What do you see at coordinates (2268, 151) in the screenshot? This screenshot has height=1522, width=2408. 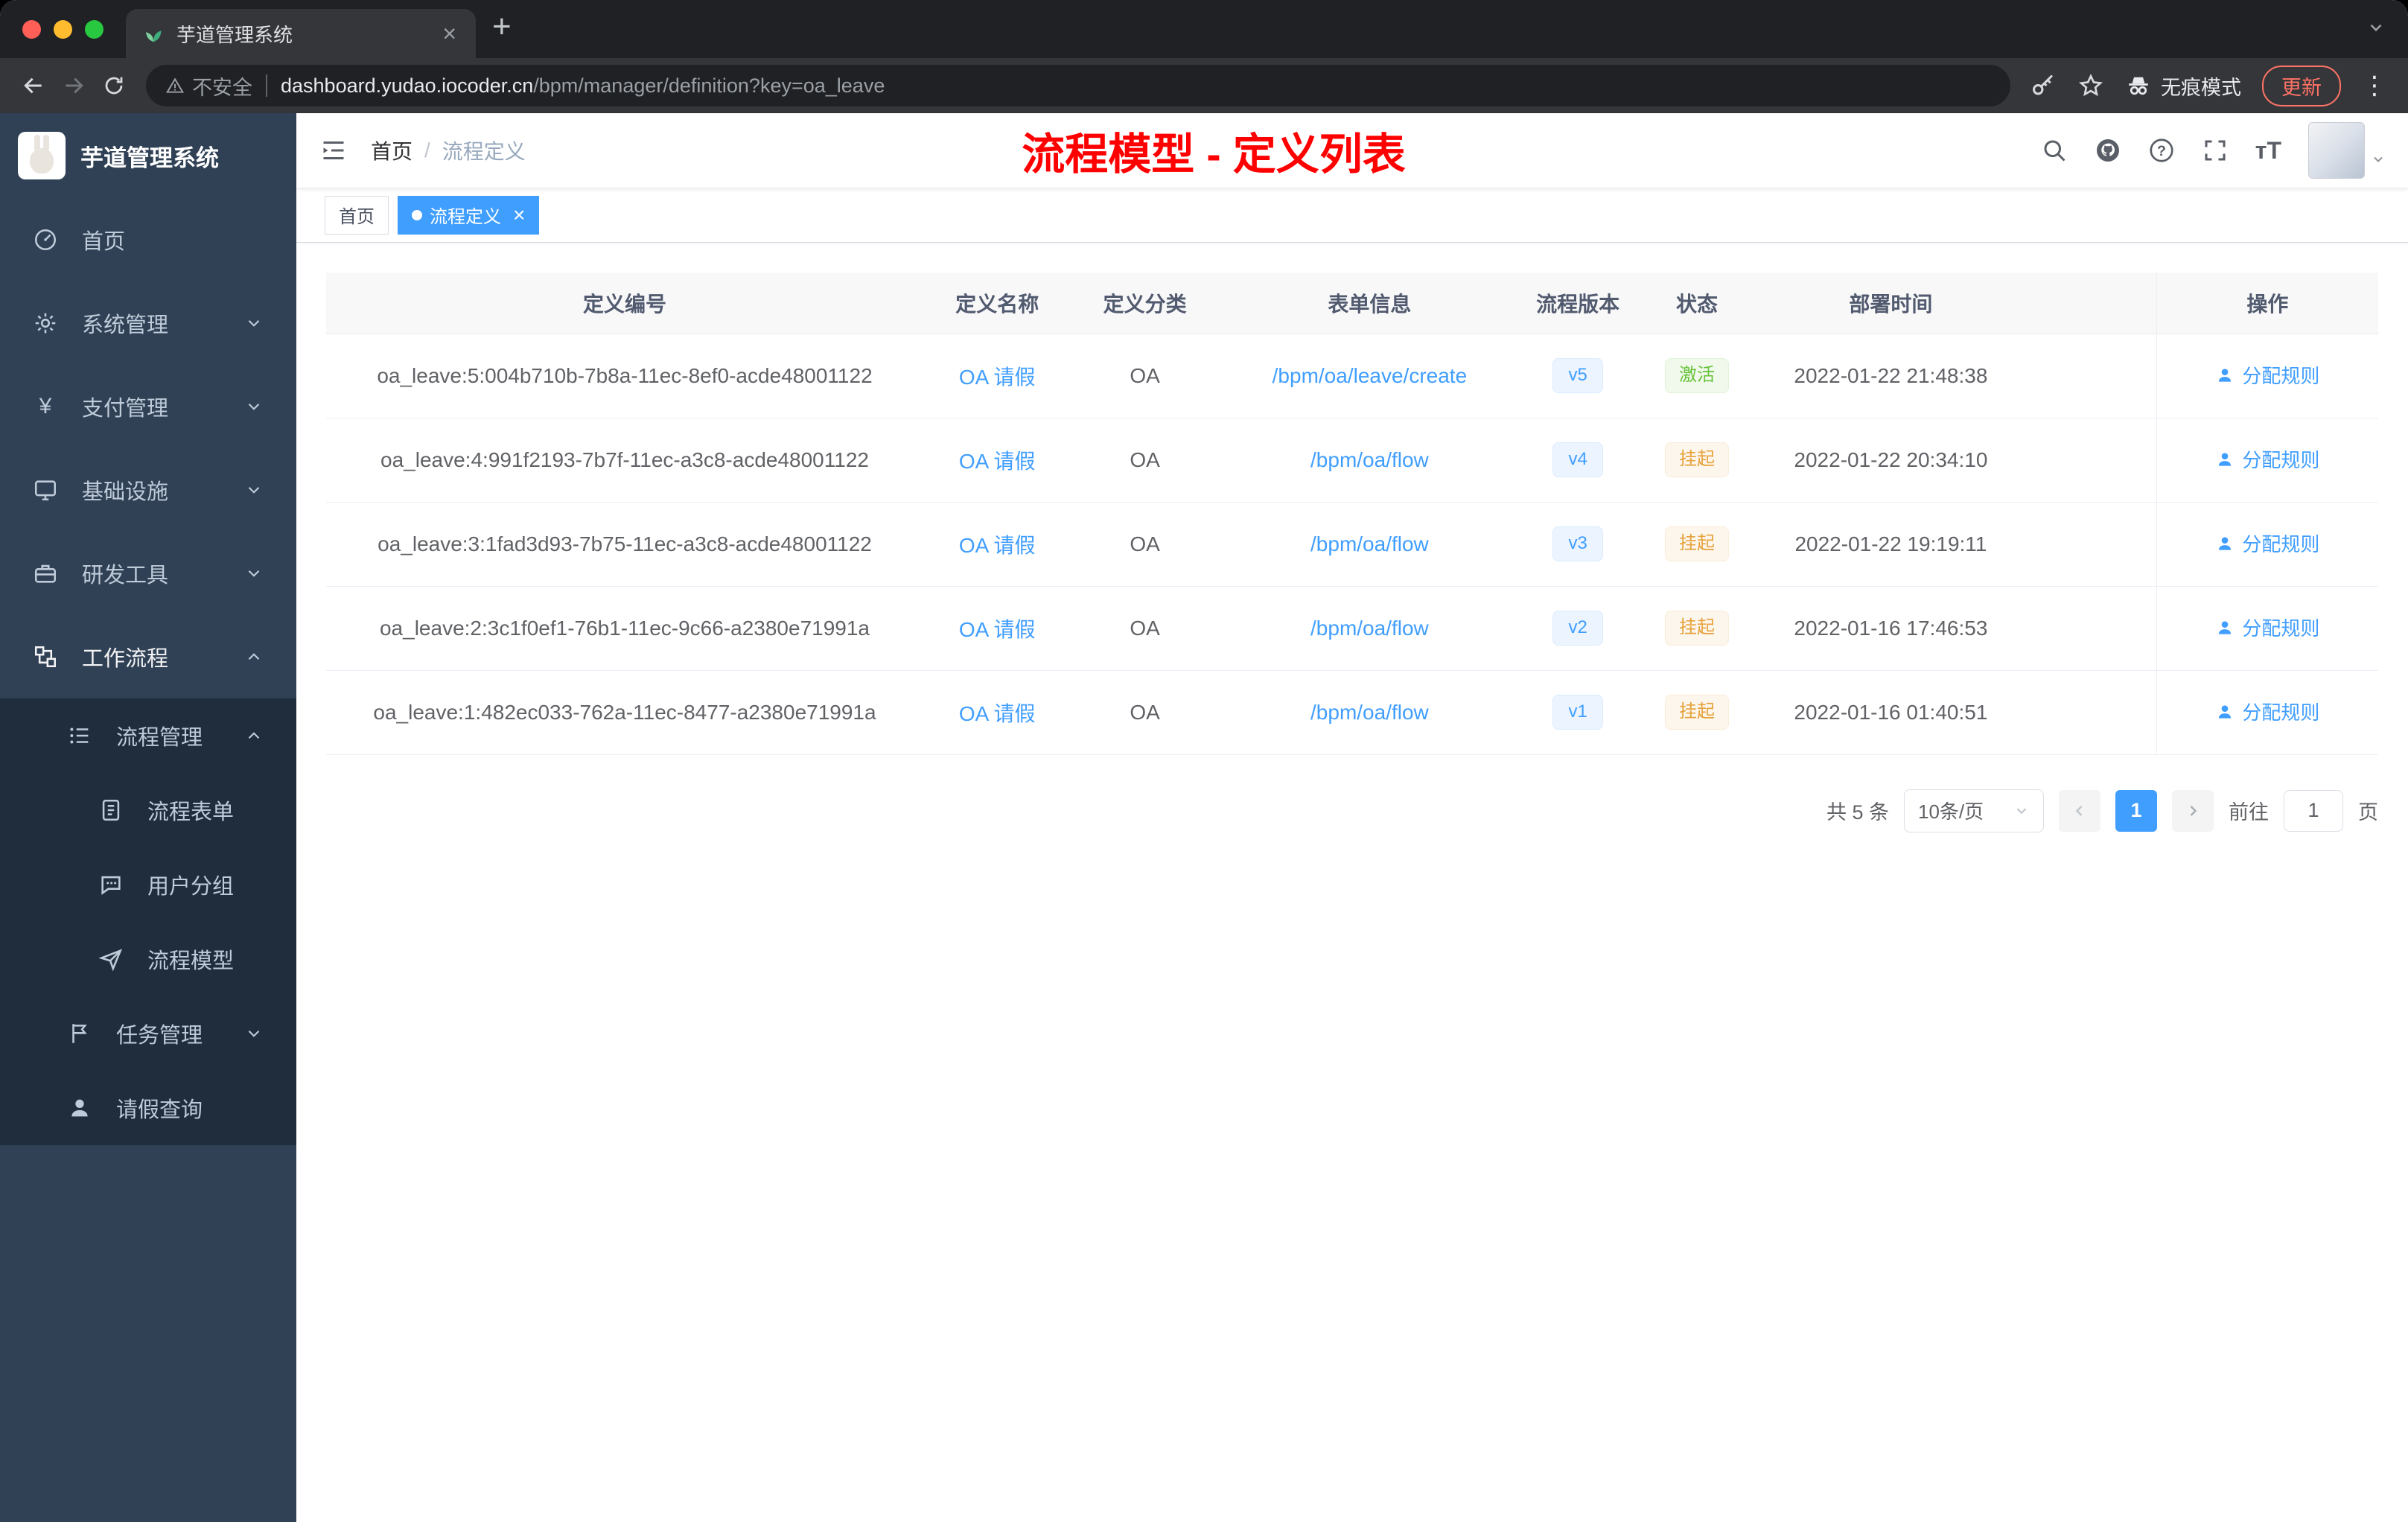 I see `font-size-icon: тT` at bounding box center [2268, 151].